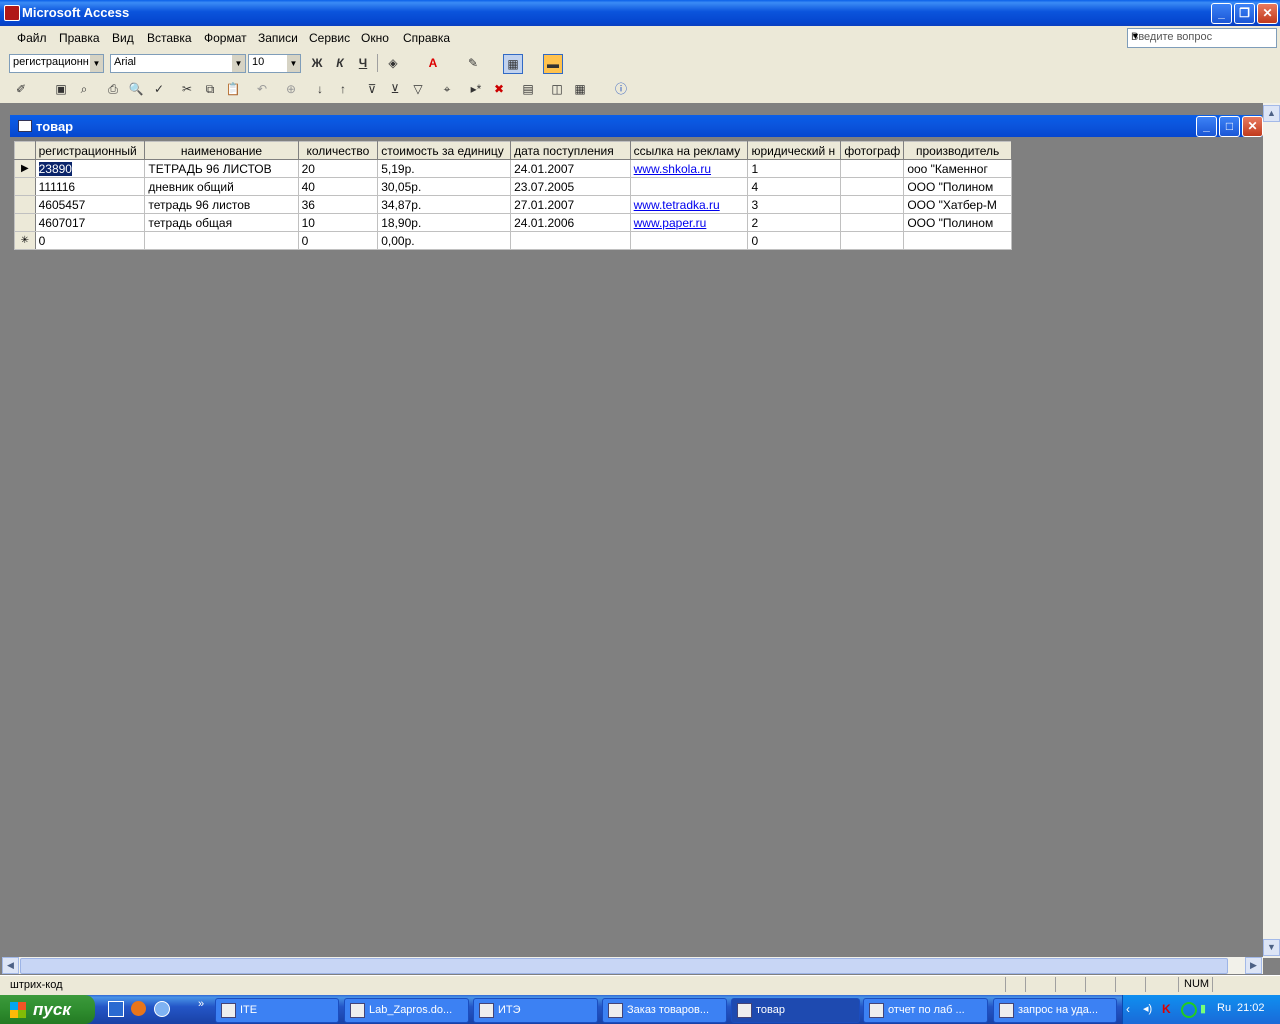 Image resolution: width=1280 pixels, height=1024 pixels. What do you see at coordinates (363, 63) in the screenshot?
I see `underline-button: Ч` at bounding box center [363, 63].